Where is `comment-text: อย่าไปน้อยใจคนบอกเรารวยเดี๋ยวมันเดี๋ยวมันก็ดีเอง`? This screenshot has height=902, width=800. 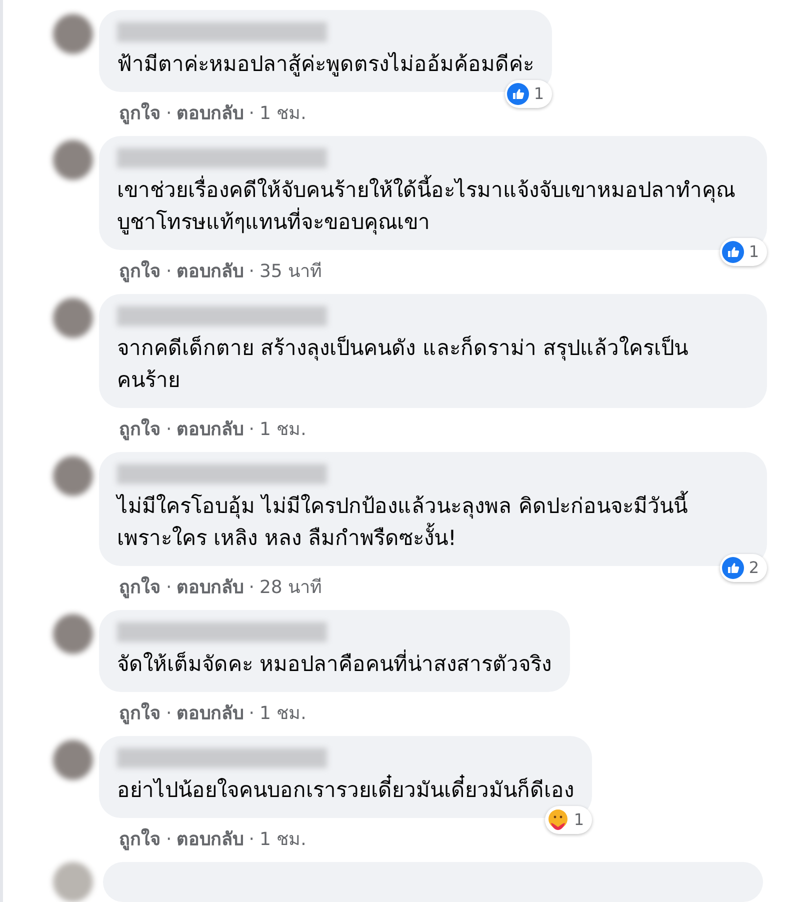 comment-text: อย่าไปน้อยใจคนบอกเรารวยเดี๋ยวมันเดี๋ยวมันก็ดีเอง is located at coordinates (345, 790).